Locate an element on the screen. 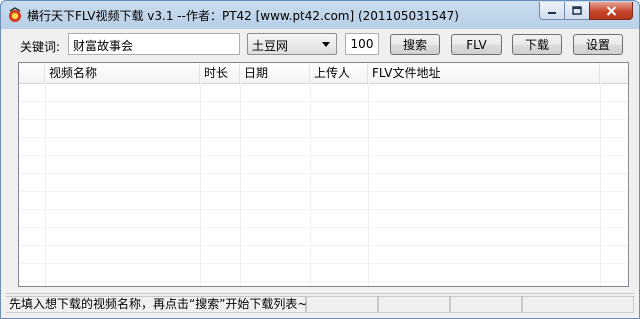  column-header-uploader: 上传人 is located at coordinates (339, 73).